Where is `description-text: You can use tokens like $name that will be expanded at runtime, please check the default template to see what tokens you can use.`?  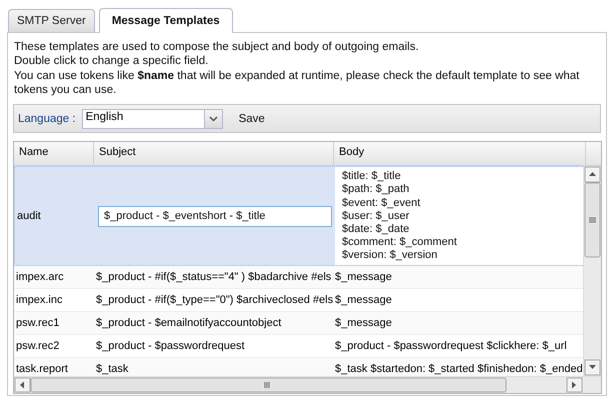
description-text: You can use tokens like $name that will be expanded at runtime, please check the default template to see what tokens you can use. is located at coordinates (297, 83).